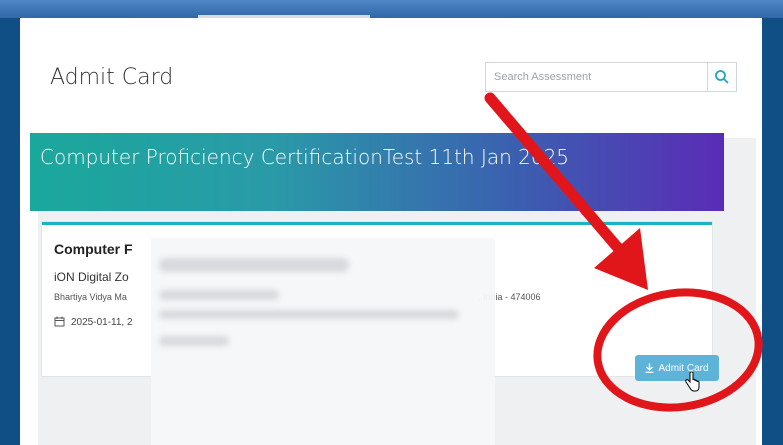  What do you see at coordinates (678, 350) in the screenshot?
I see `annotation-circle` at bounding box center [678, 350].